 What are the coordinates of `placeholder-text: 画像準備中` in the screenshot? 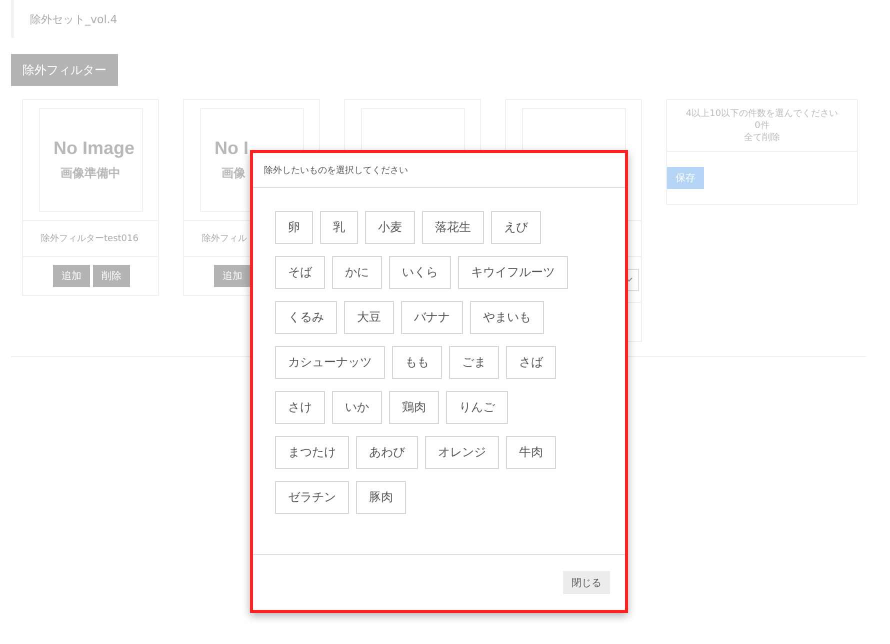 It's located at (90, 173).